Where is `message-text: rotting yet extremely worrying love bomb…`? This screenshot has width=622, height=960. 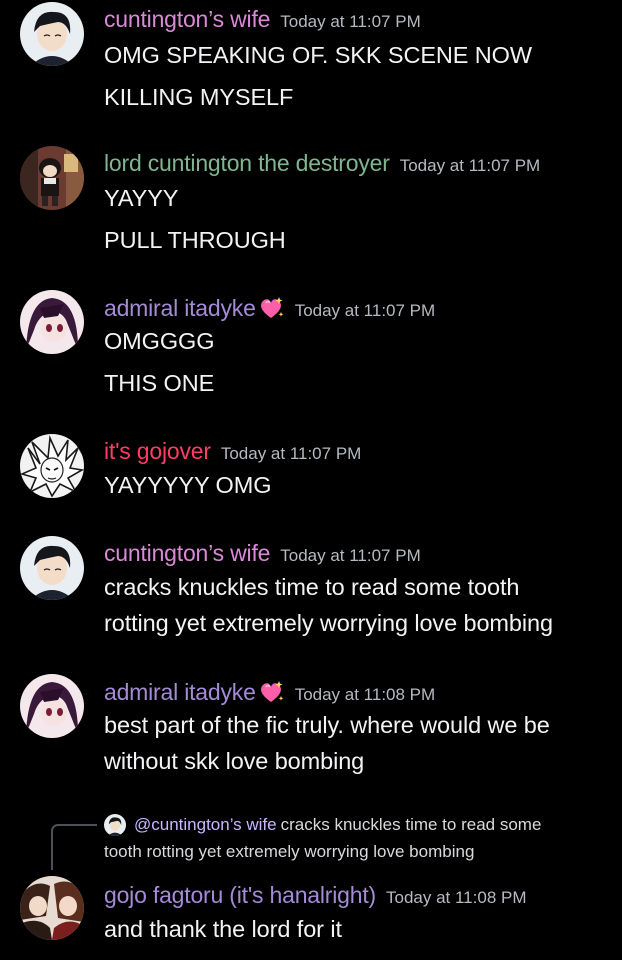 message-text: rotting yet extremely worrying love bomb… is located at coordinates (328, 623).